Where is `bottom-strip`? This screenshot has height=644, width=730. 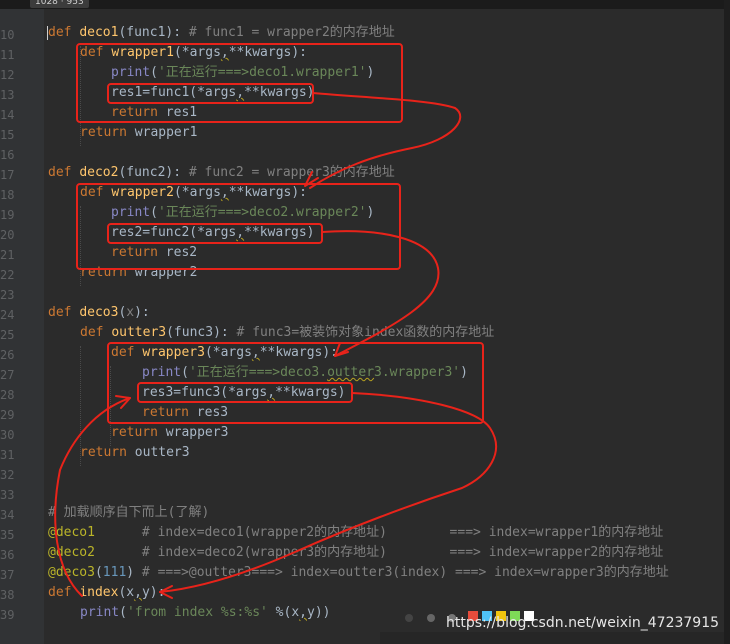
bottom-strip is located at coordinates (552, 638).